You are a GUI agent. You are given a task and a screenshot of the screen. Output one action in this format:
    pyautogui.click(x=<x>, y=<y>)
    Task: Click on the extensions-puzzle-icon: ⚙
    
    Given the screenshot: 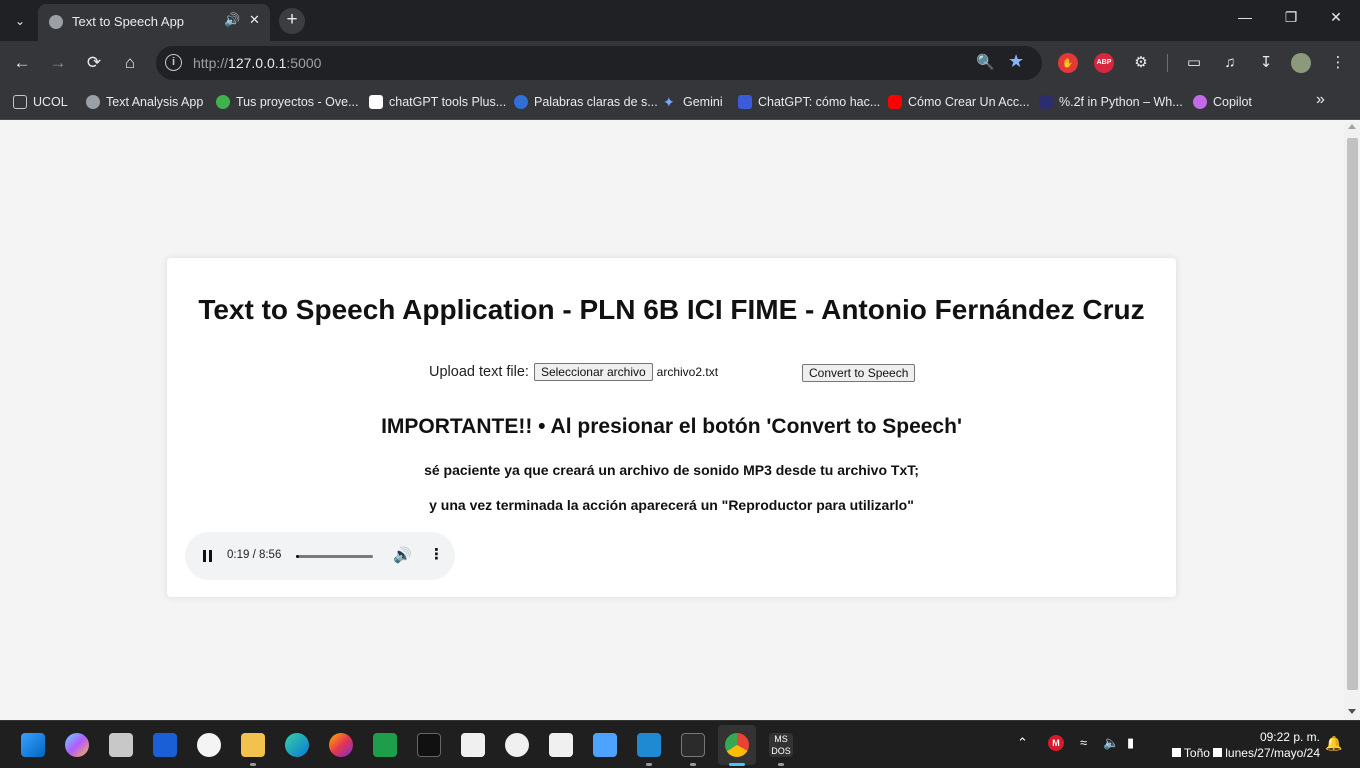 What is the action you would take?
    pyautogui.click(x=1141, y=63)
    